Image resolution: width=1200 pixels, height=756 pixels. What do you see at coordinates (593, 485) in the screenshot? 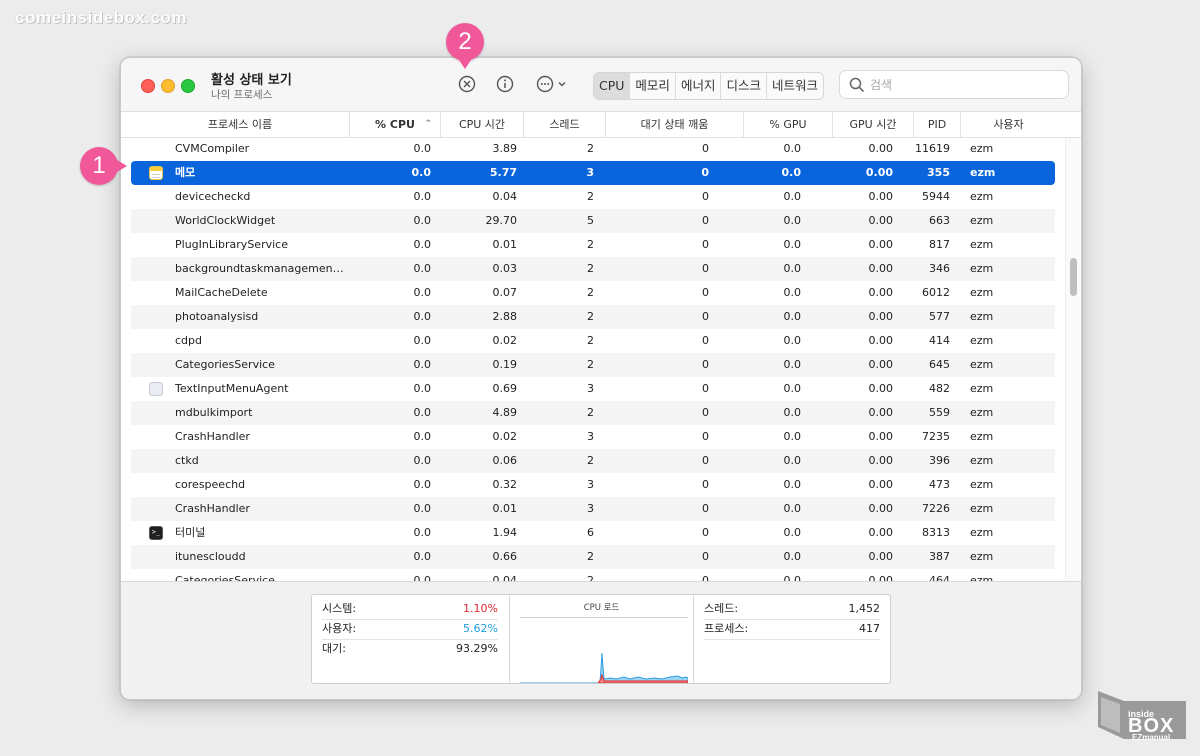
I see `table-row: corespeechd 0.0 0.32 3 0 0.0 0.00 473 ezm` at bounding box center [593, 485].